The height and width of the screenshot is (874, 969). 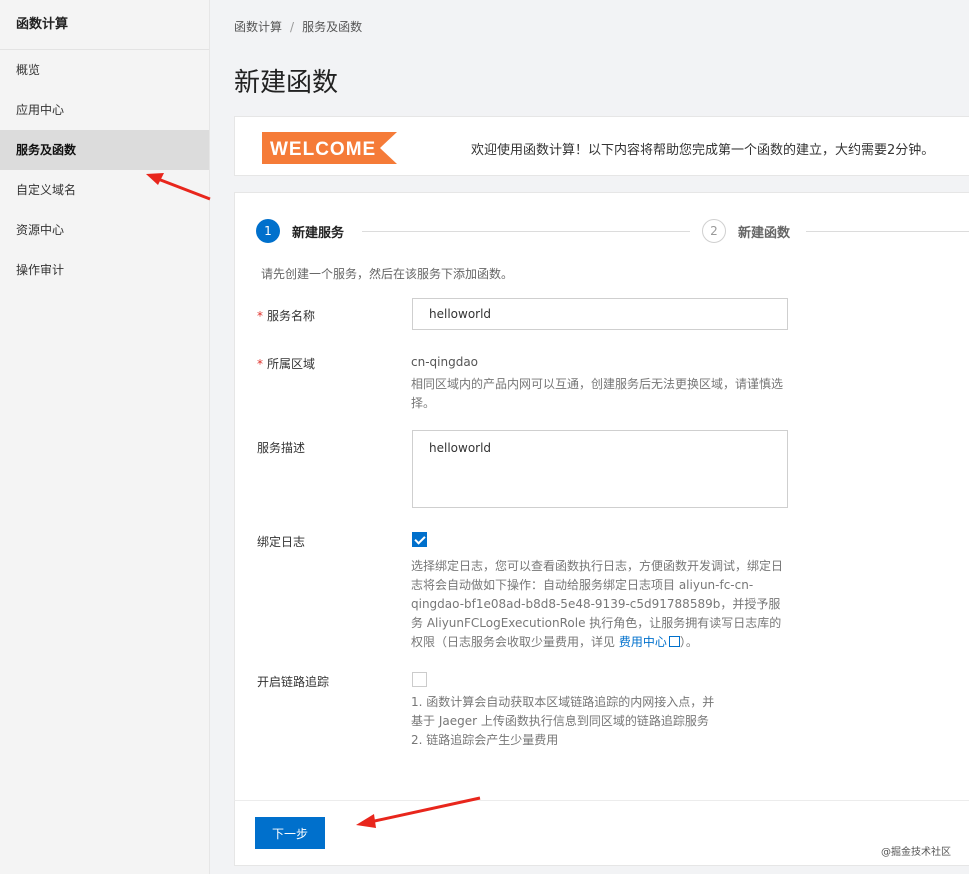 I want to click on welcome-banner: WELCOME, so click(x=329, y=148).